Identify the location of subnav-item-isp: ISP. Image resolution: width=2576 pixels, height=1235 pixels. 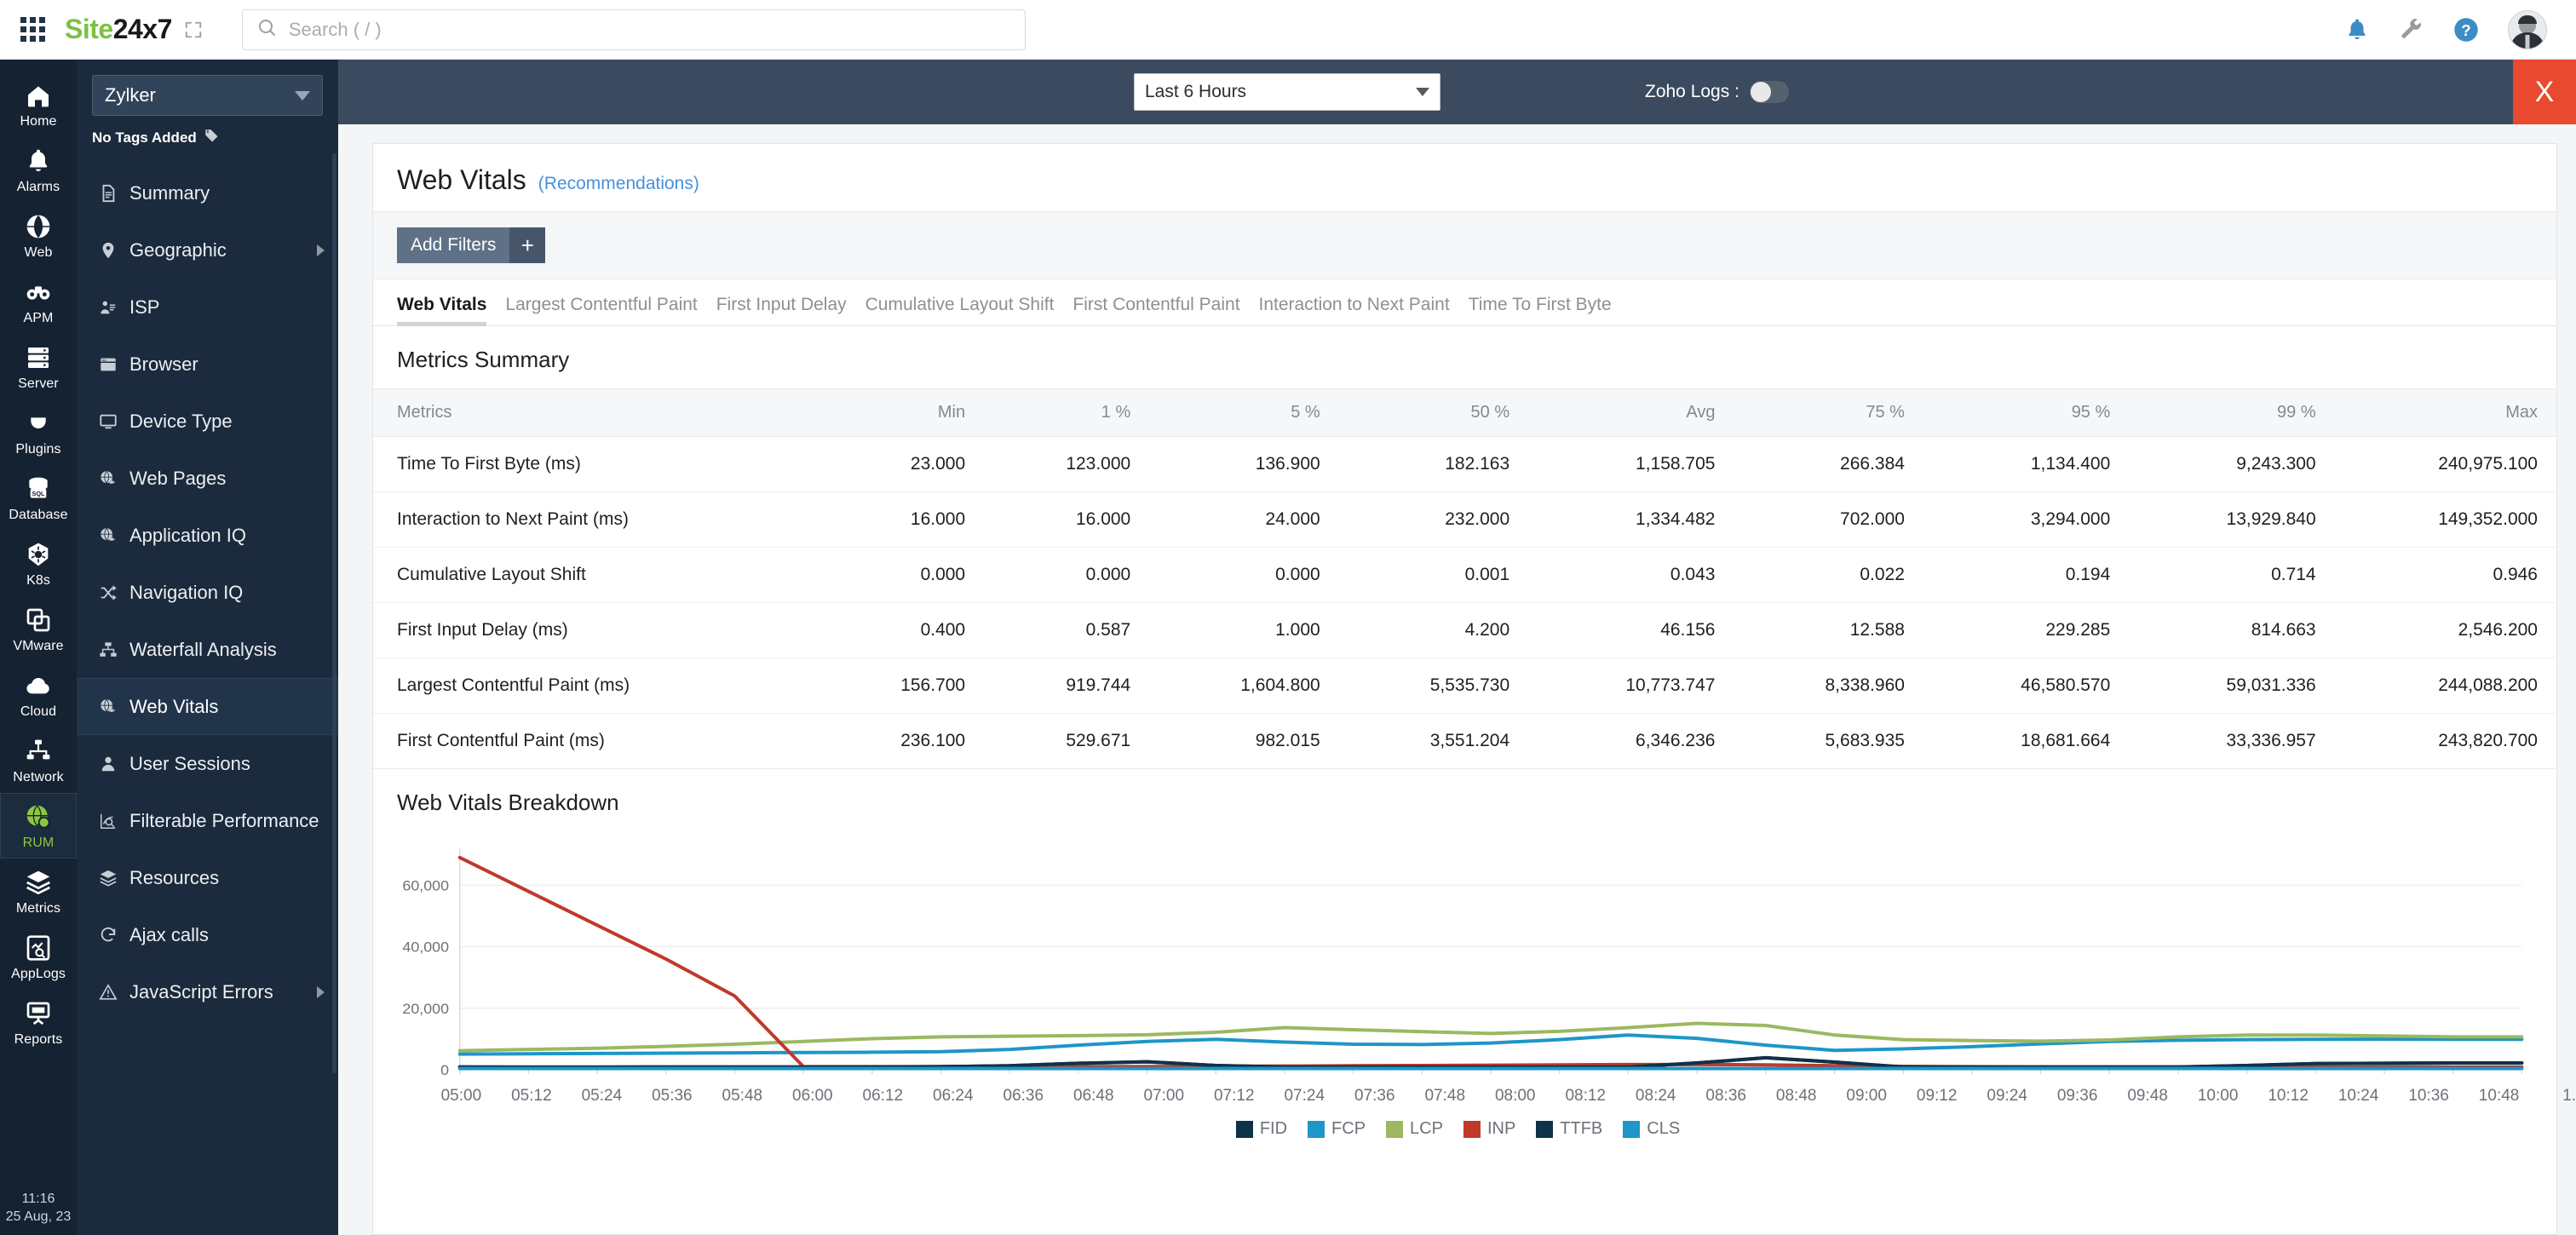
(208, 307).